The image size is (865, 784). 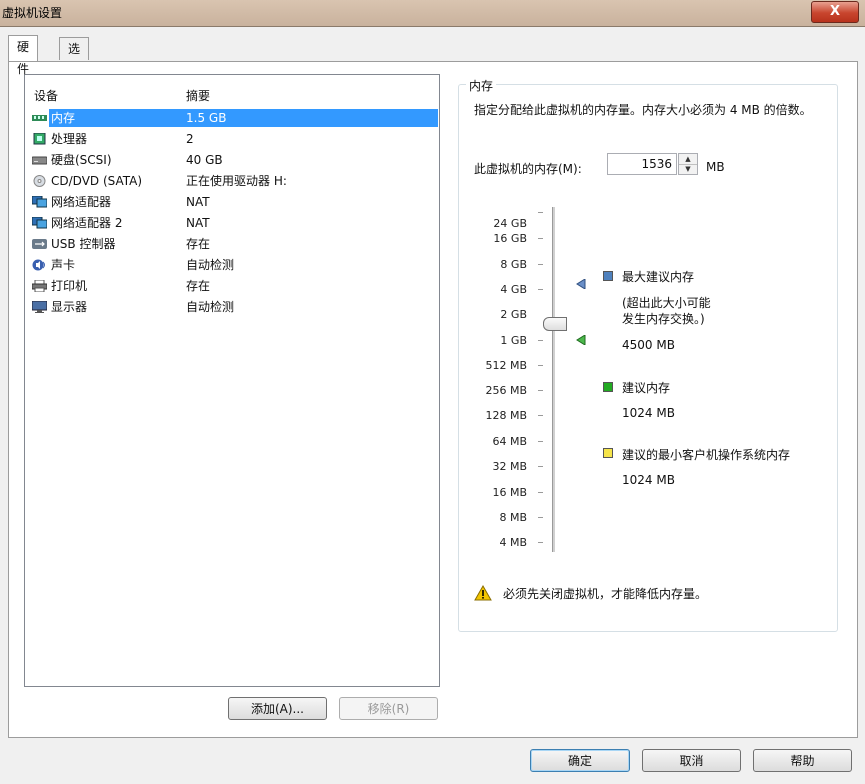 What do you see at coordinates (97, 181) in the screenshot?
I see `device-name: CD/DVD (SATA)` at bounding box center [97, 181].